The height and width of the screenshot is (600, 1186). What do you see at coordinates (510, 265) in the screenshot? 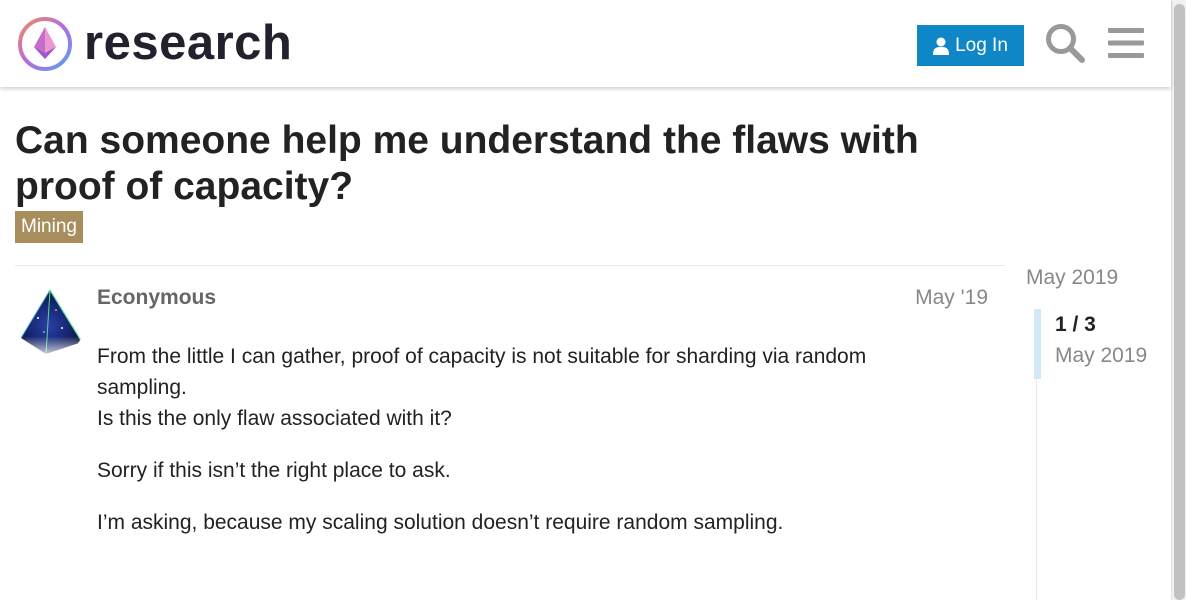
I see `divider` at bounding box center [510, 265].